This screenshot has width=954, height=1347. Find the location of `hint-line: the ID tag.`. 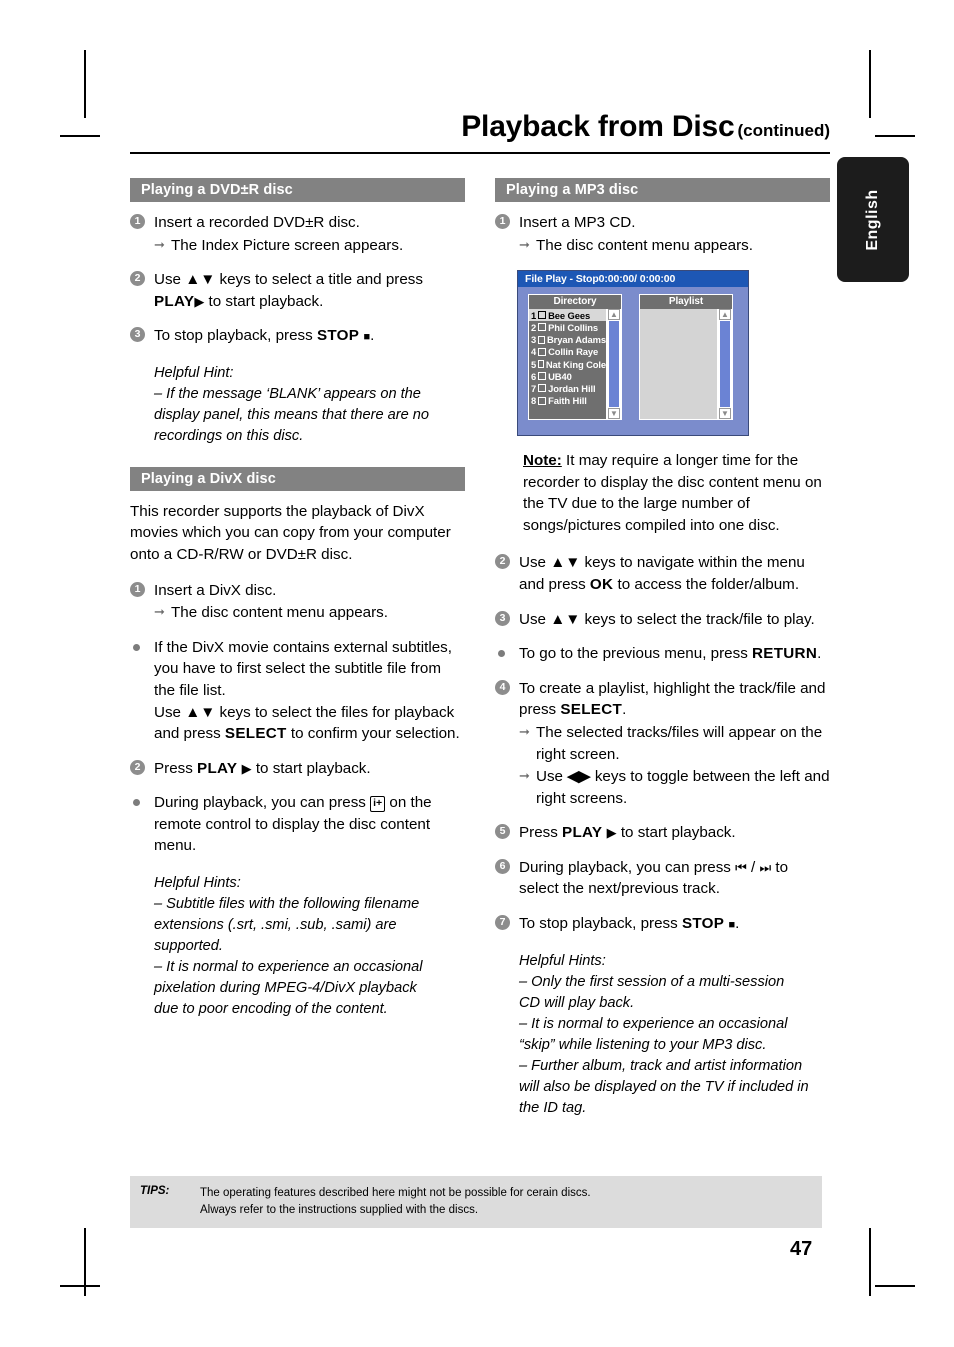

hint-line: the ID tag. is located at coordinates (553, 1107).